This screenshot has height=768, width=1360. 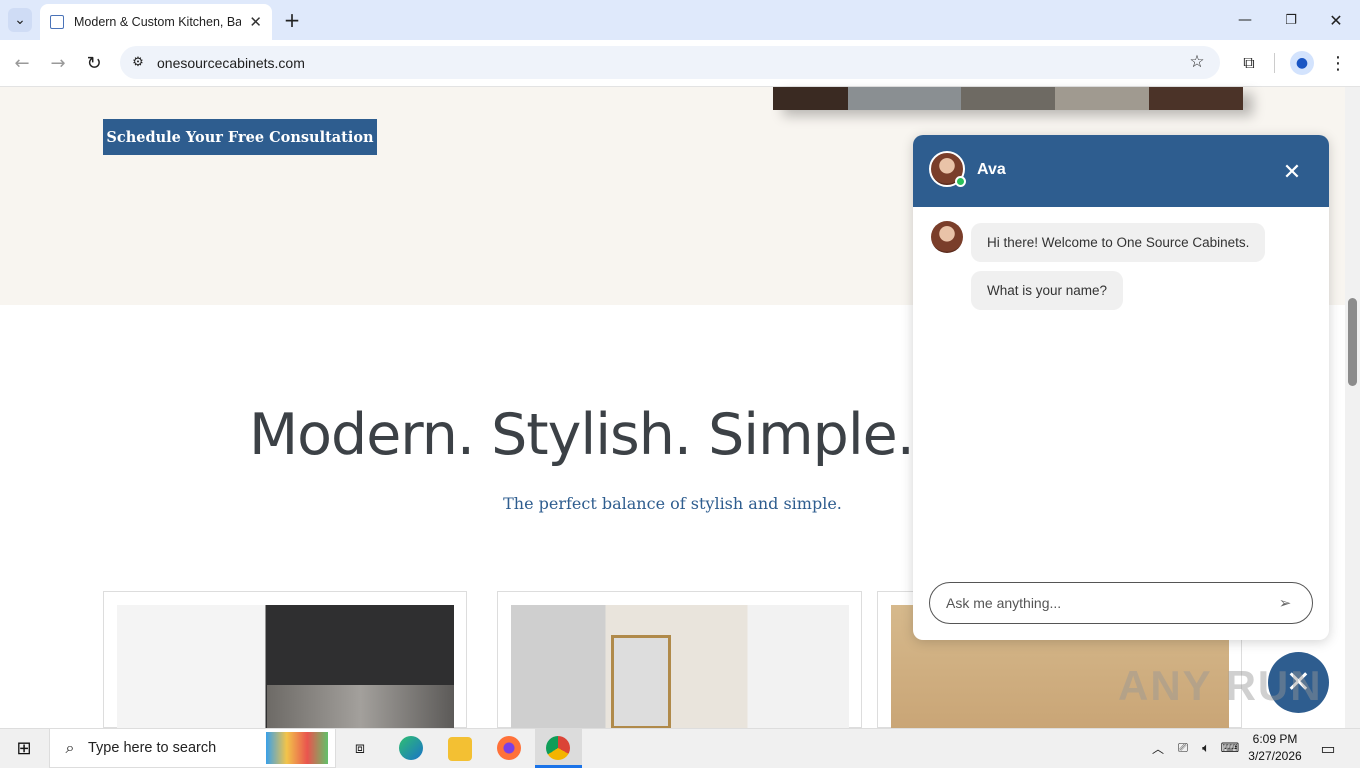 What do you see at coordinates (138, 62) in the screenshot?
I see `site-info-icon: ⚙` at bounding box center [138, 62].